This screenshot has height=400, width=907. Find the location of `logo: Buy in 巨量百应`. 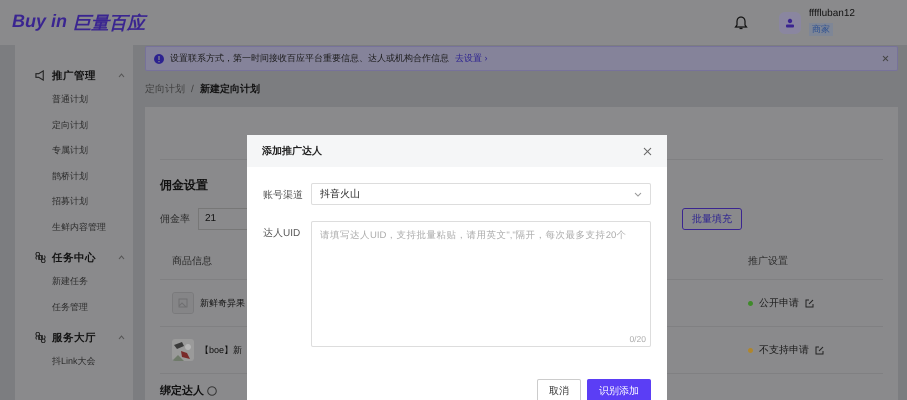

logo: Buy in 巨量百应 is located at coordinates (79, 22).